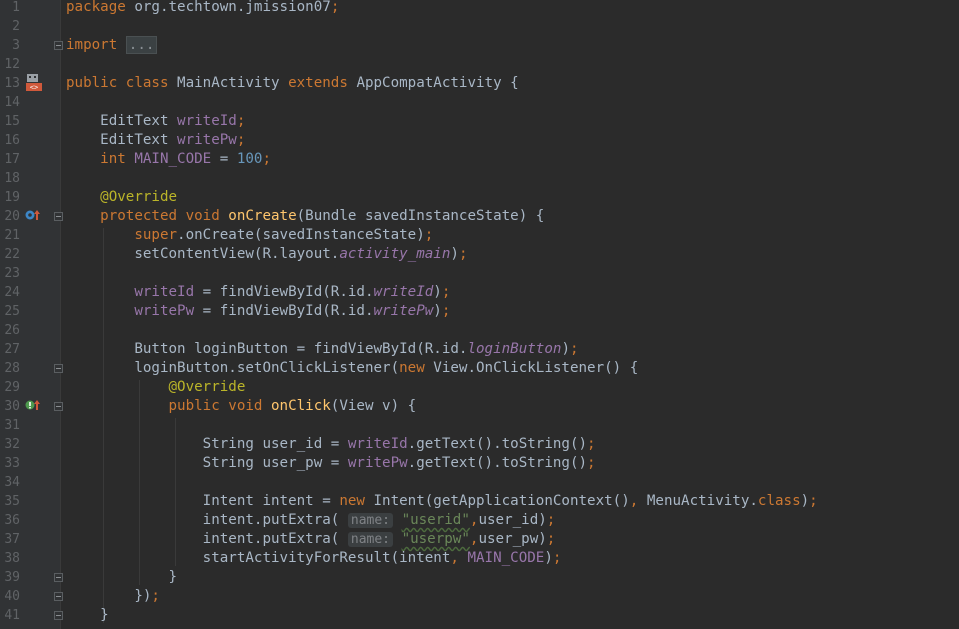 This screenshot has height=629, width=959. I want to click on line-number: 21, so click(12, 235).